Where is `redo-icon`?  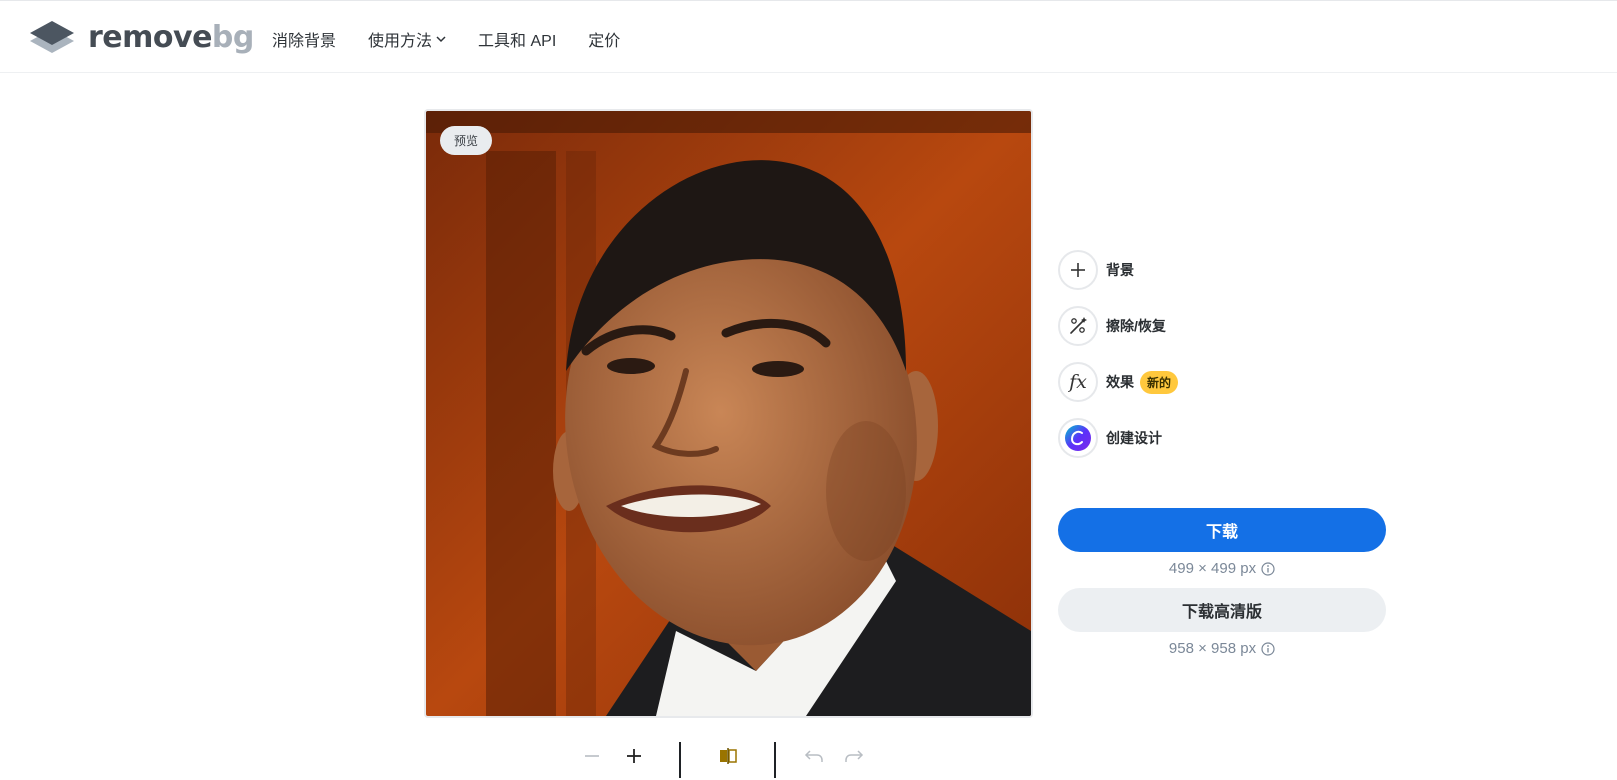 redo-icon is located at coordinates (854, 756).